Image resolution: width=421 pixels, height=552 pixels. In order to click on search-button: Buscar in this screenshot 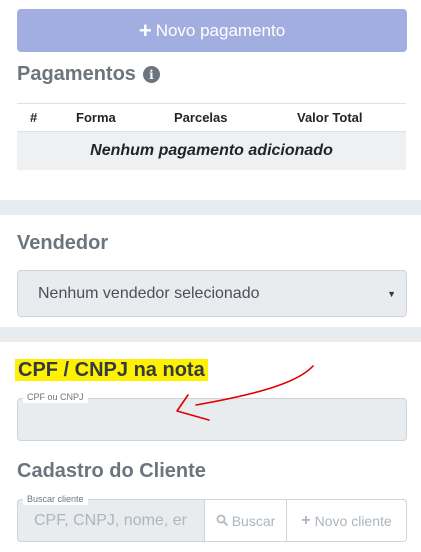, I will do `click(245, 520)`.